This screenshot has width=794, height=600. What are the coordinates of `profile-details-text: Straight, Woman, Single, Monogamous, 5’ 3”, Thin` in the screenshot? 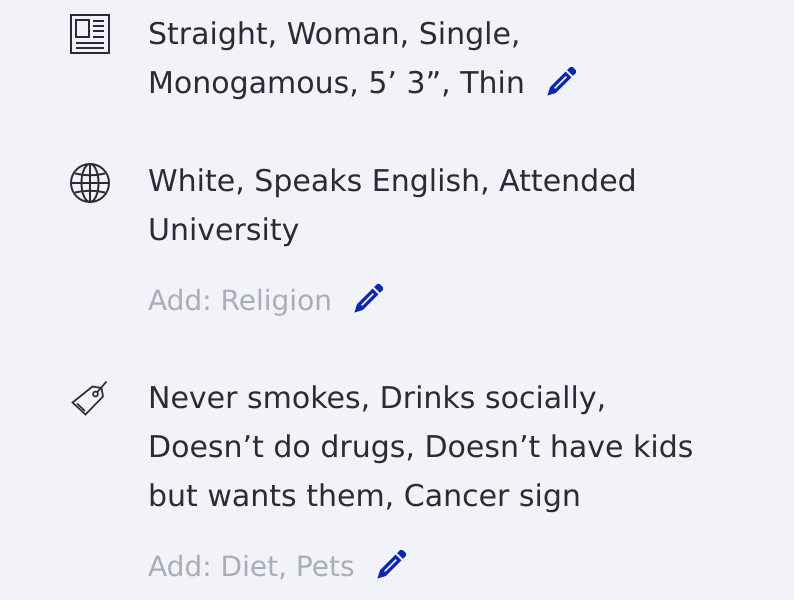 It's located at (336, 59).